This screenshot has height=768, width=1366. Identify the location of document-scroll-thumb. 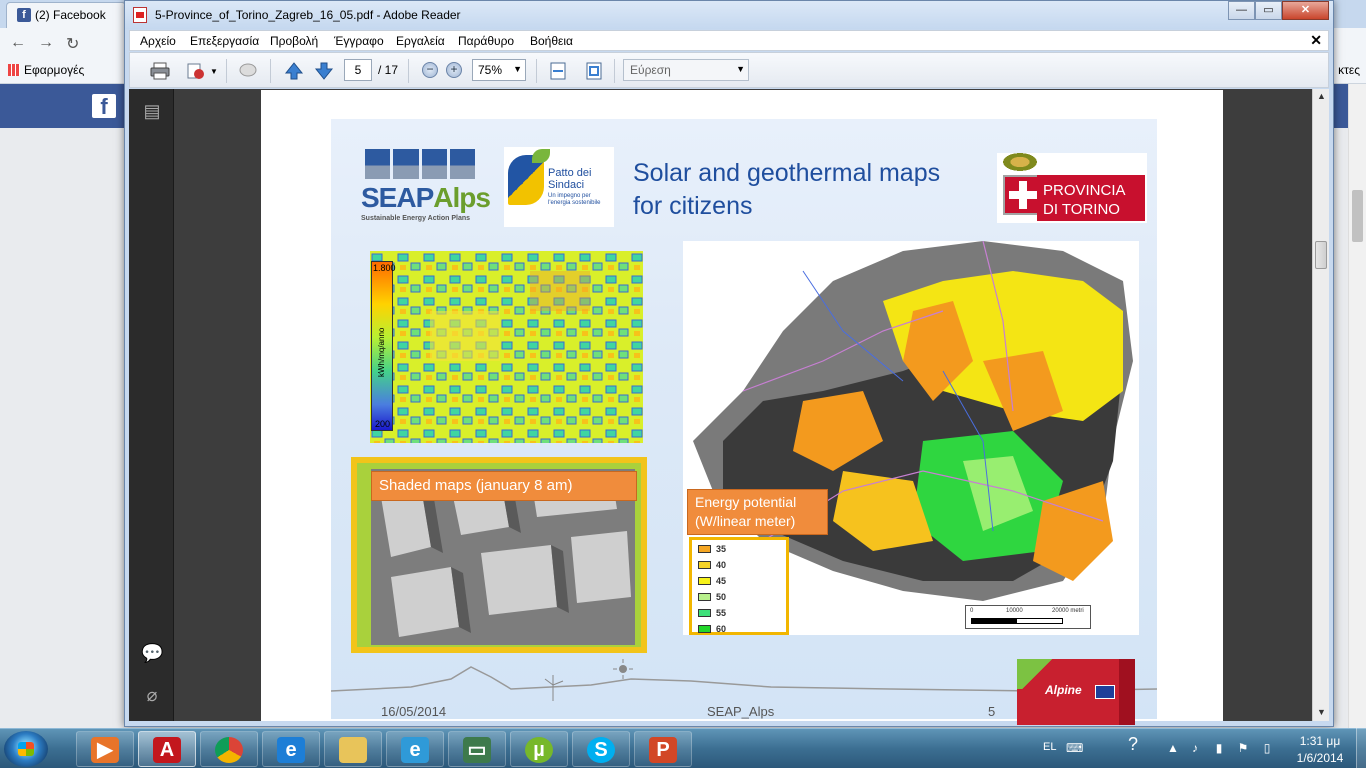
(1321, 255).